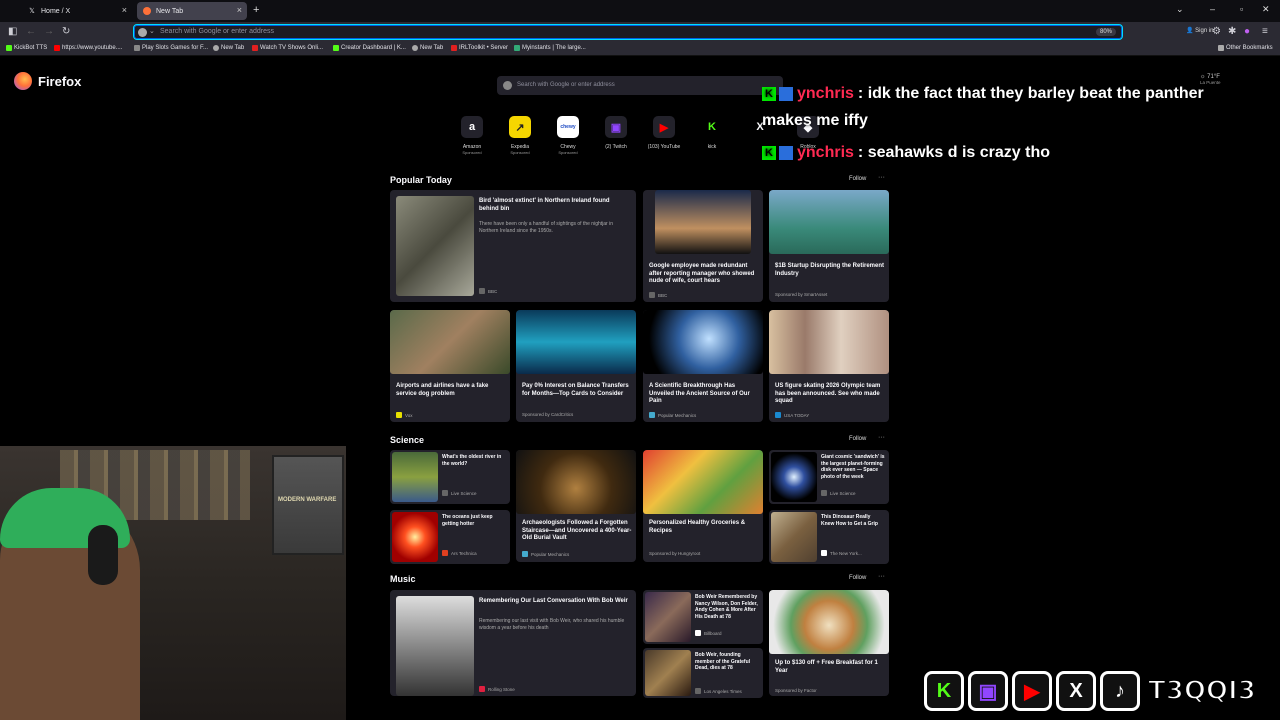 This screenshot has height=720, width=1280. Describe the element at coordinates (1265, 31) in the screenshot. I see `menu-icon: ≡` at that location.